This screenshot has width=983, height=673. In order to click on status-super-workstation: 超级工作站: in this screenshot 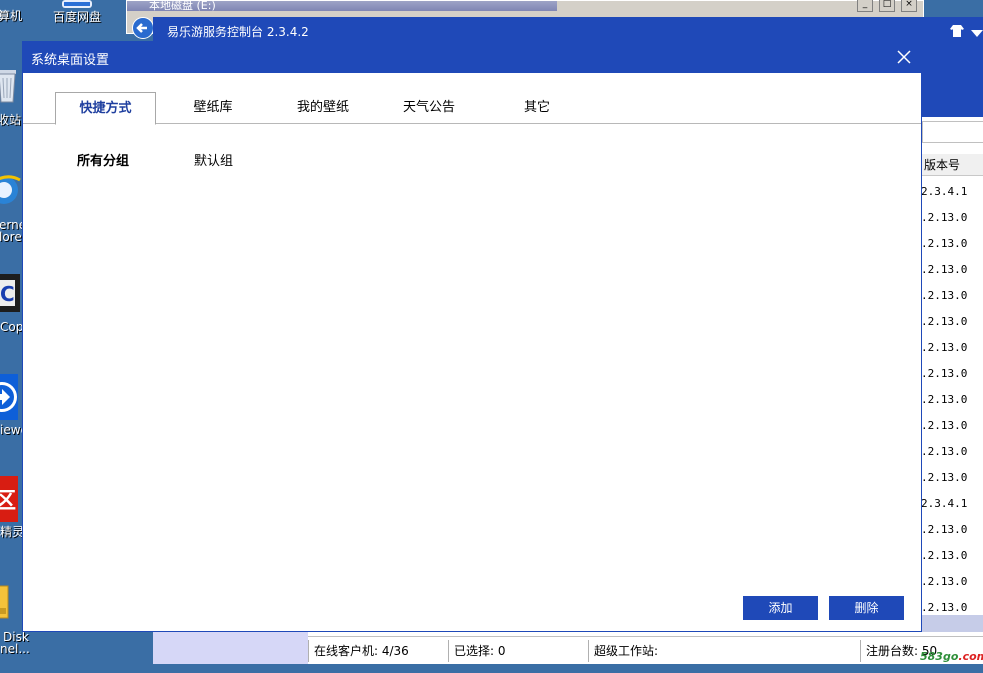, I will do `click(724, 651)`.